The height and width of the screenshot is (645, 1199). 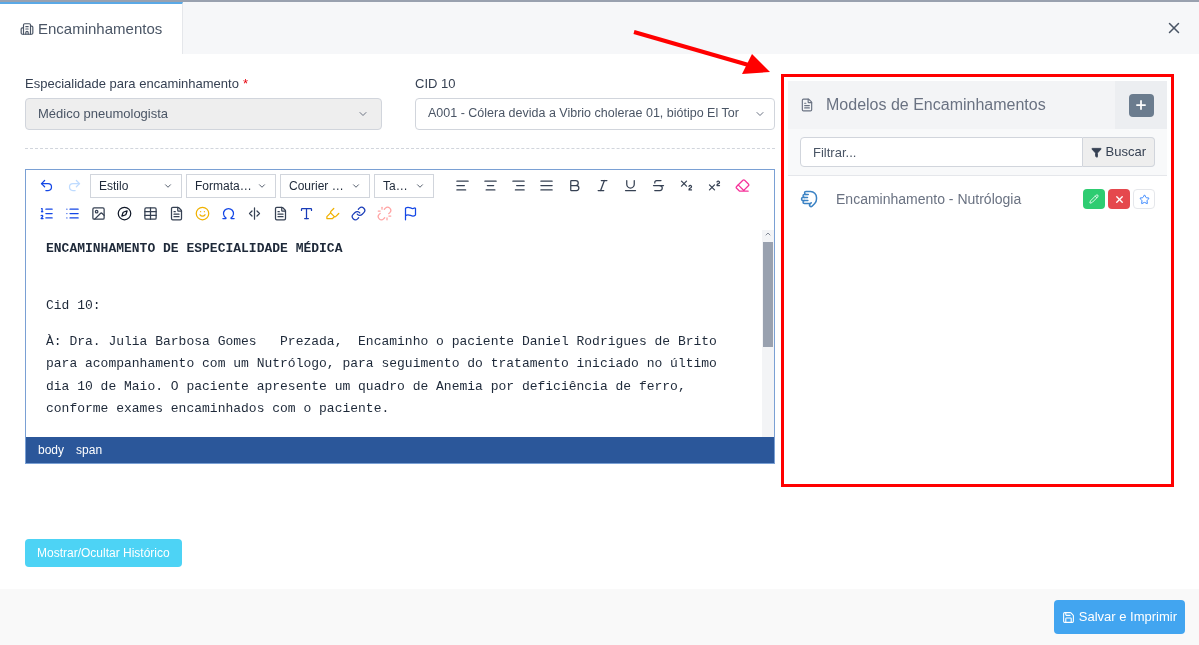 What do you see at coordinates (518, 185) in the screenshot?
I see `align-right-icon` at bounding box center [518, 185].